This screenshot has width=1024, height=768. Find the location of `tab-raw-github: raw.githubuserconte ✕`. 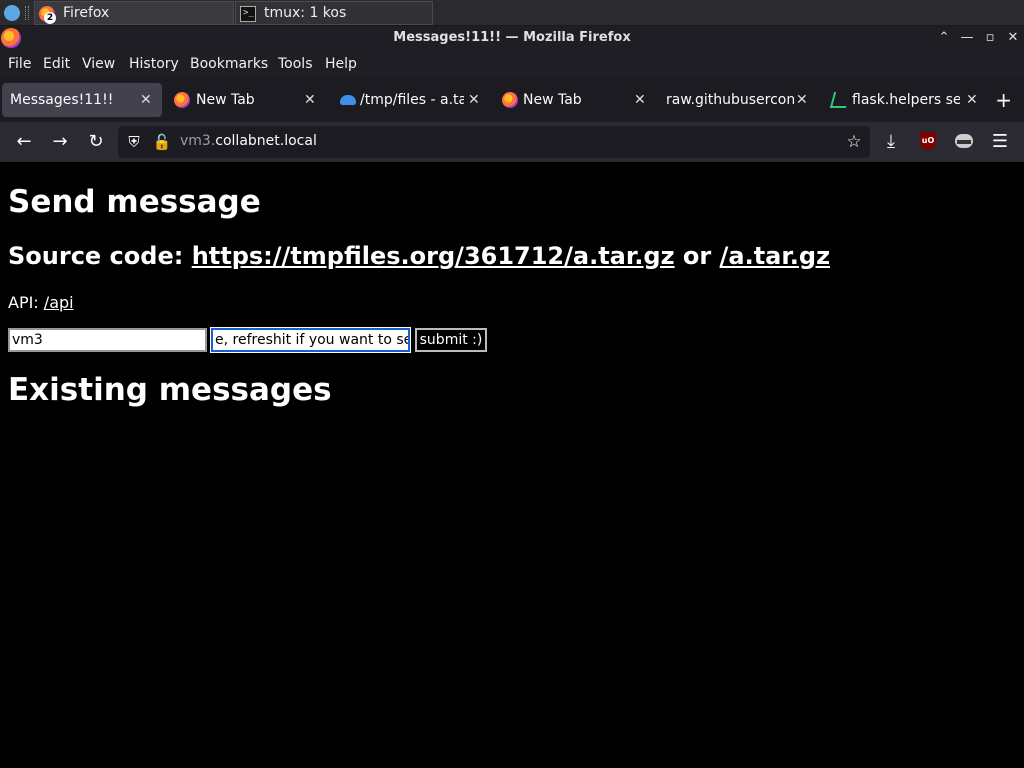

tab-raw-github: raw.githubuserconte ✕ is located at coordinates (736, 100).